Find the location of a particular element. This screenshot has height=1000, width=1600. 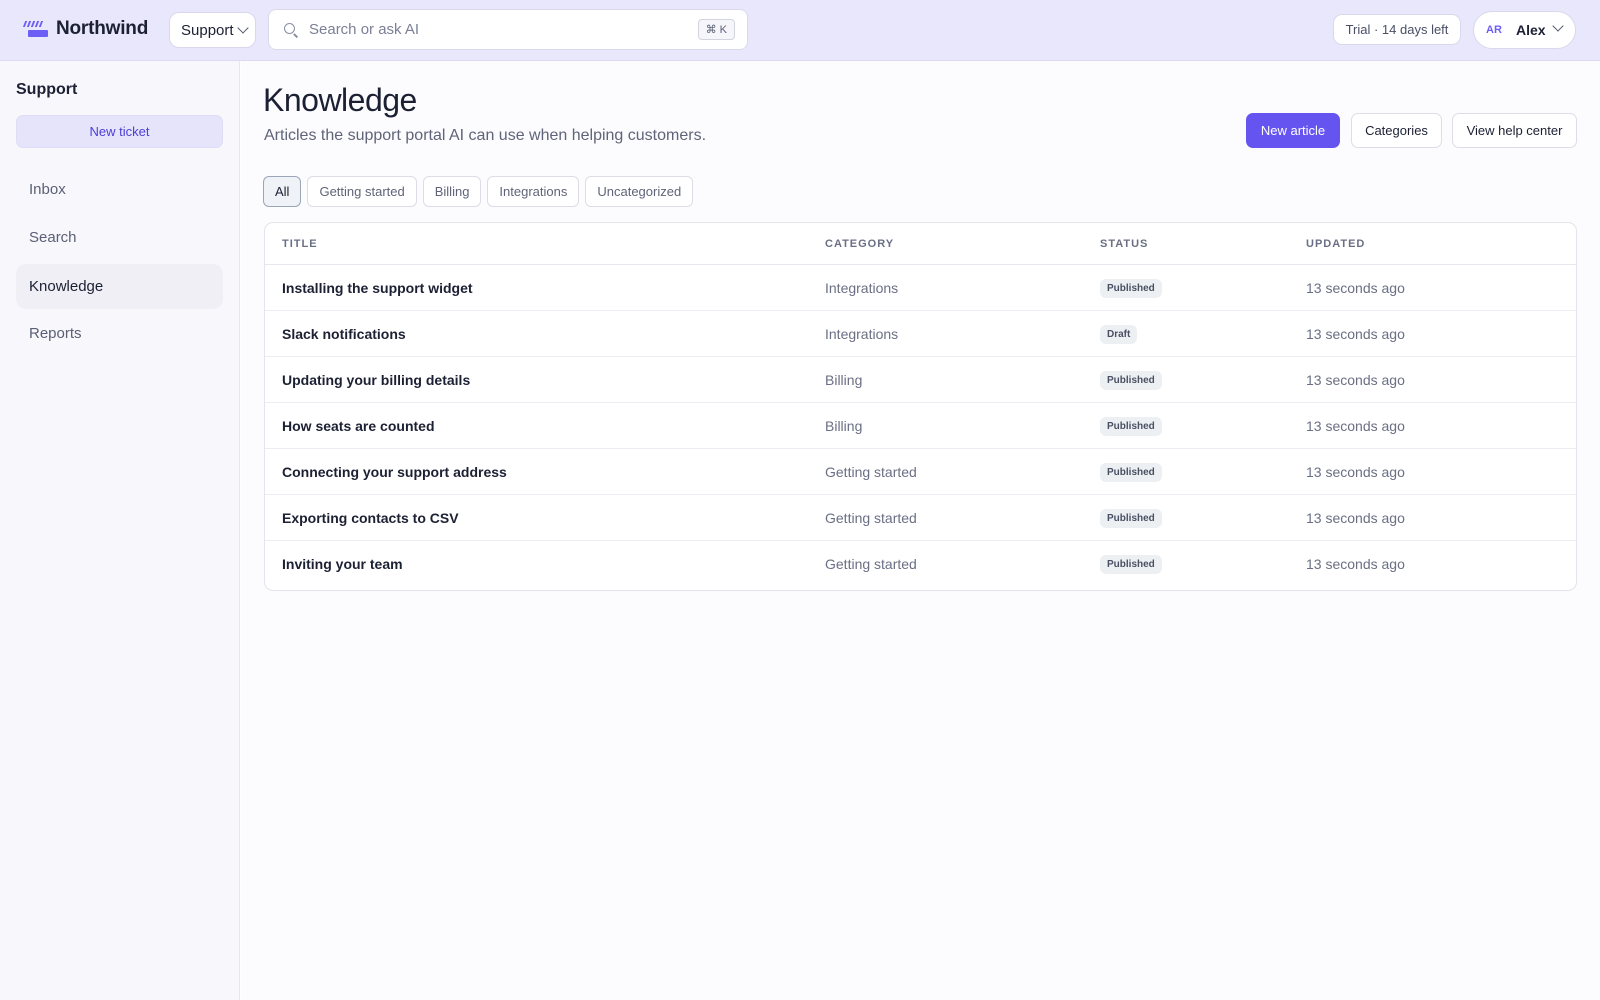

article-title: Exporting contacts to CSV is located at coordinates (553, 518).